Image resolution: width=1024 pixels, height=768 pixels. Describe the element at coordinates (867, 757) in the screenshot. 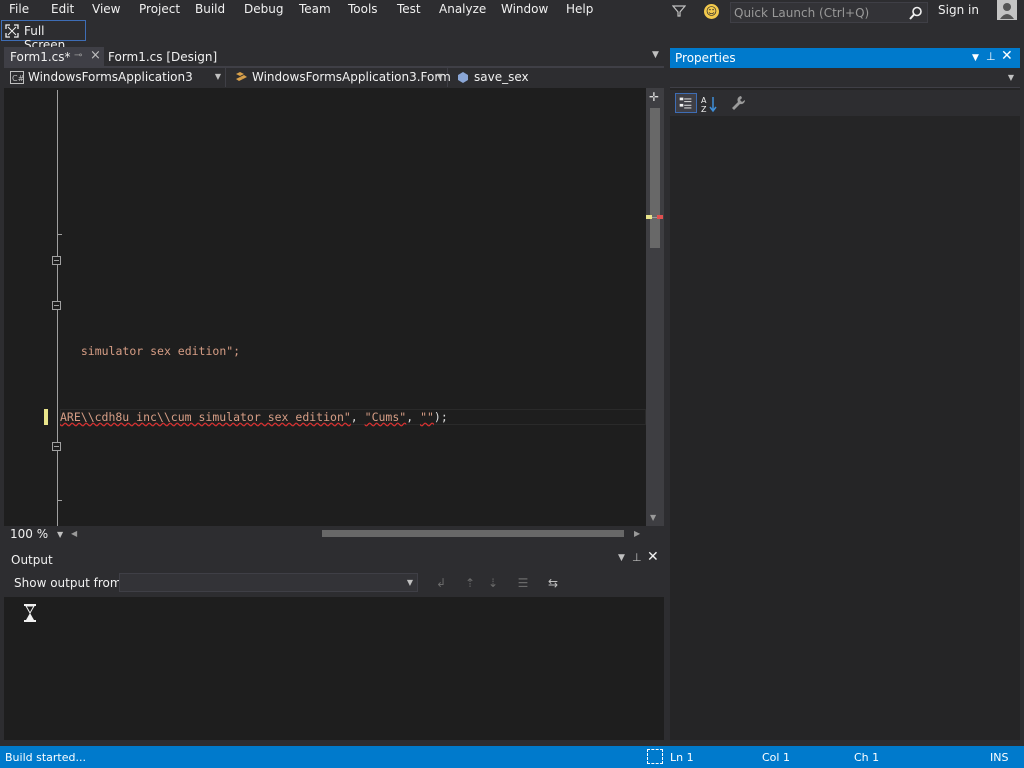

I see `status-char: Ch 1` at that location.